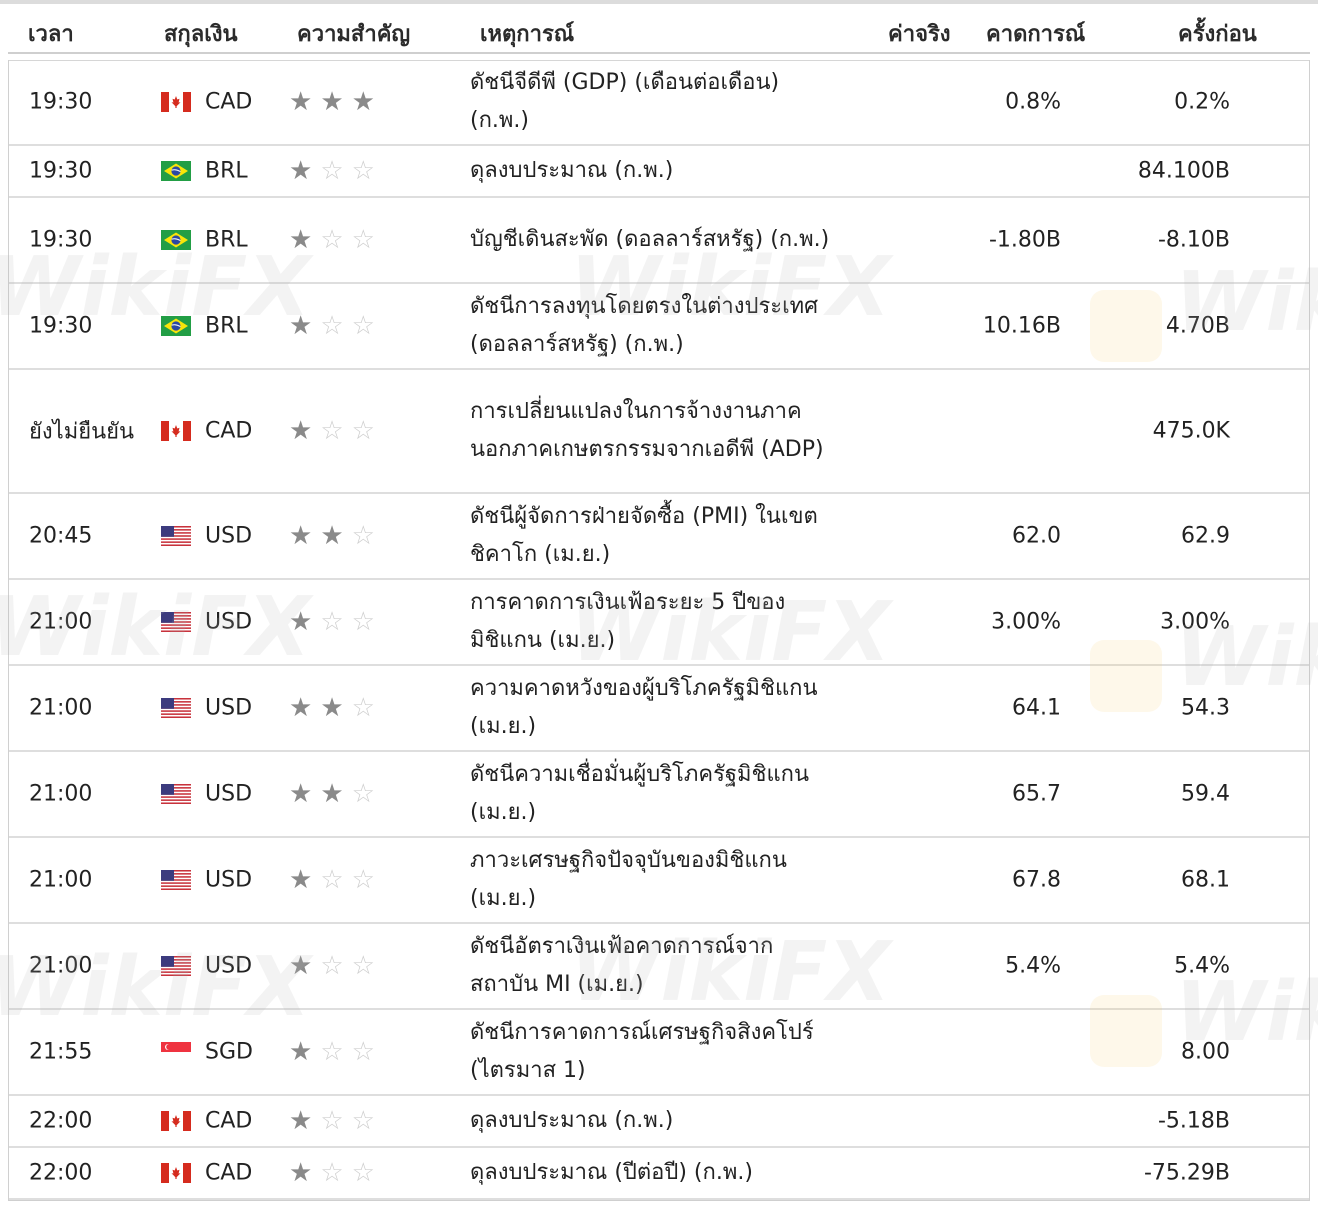  Describe the element at coordinates (650, 1173) in the screenshot. I see `event-name: ดุลงบประมาณ (ปีต่อปี) (ก.พ.)` at that location.